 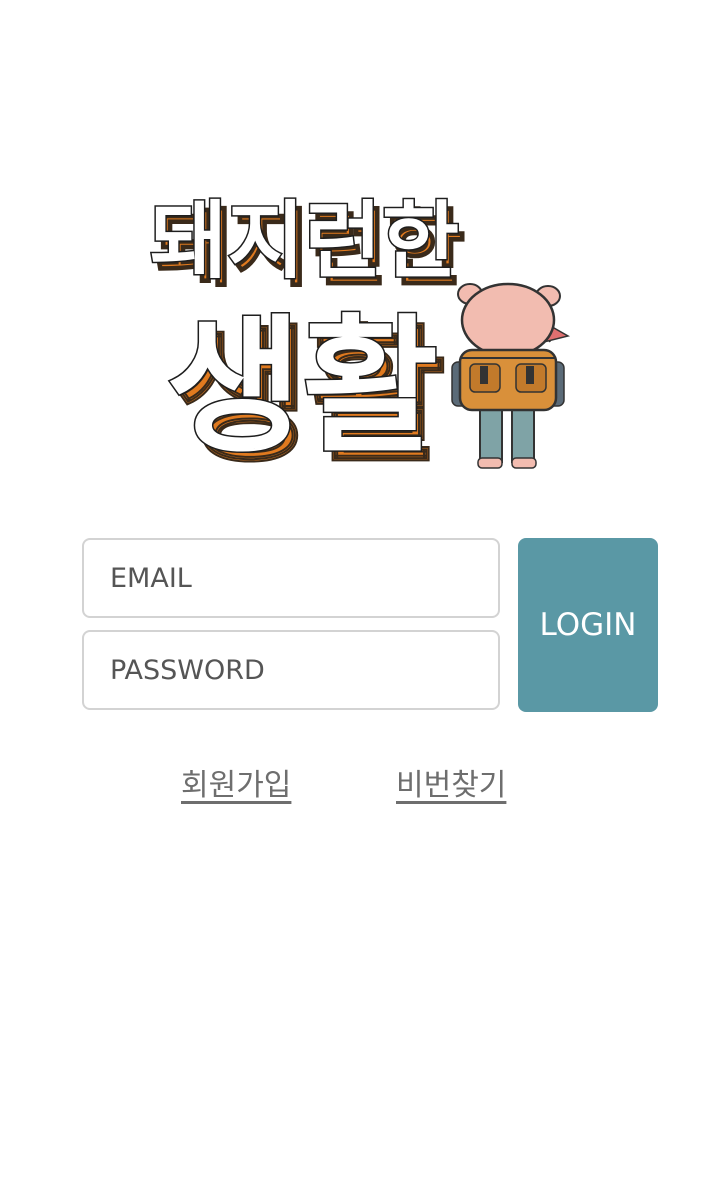 What do you see at coordinates (510, 375) in the screenshot?
I see `pig-mascot-icon` at bounding box center [510, 375].